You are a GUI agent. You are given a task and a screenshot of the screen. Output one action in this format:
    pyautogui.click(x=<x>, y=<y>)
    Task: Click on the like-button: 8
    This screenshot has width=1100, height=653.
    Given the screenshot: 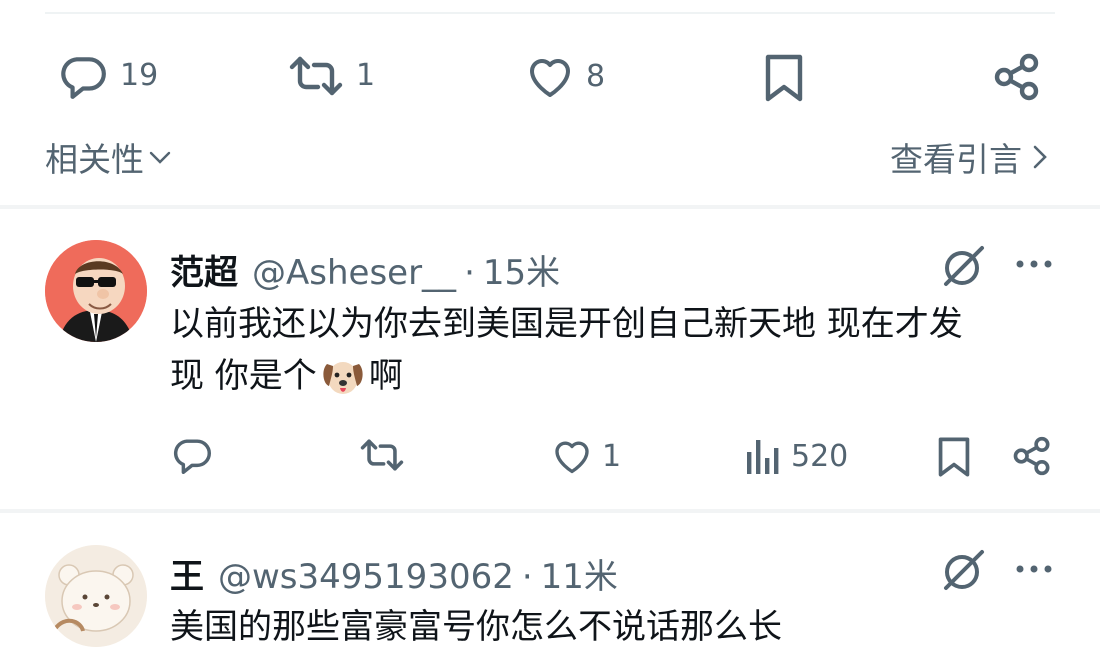 What is the action you would take?
    pyautogui.click(x=565, y=77)
    